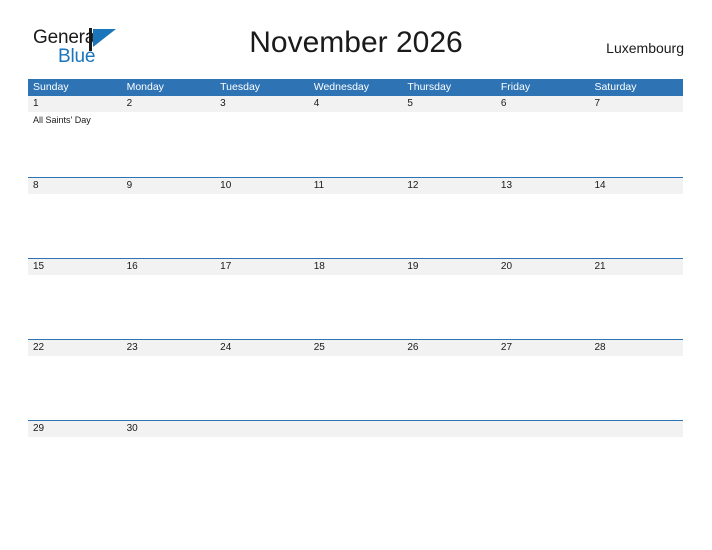 Image resolution: width=712 pixels, height=550 pixels. Describe the element at coordinates (169, 461) in the screenshot. I see `calendar-day-cell: 30` at that location.